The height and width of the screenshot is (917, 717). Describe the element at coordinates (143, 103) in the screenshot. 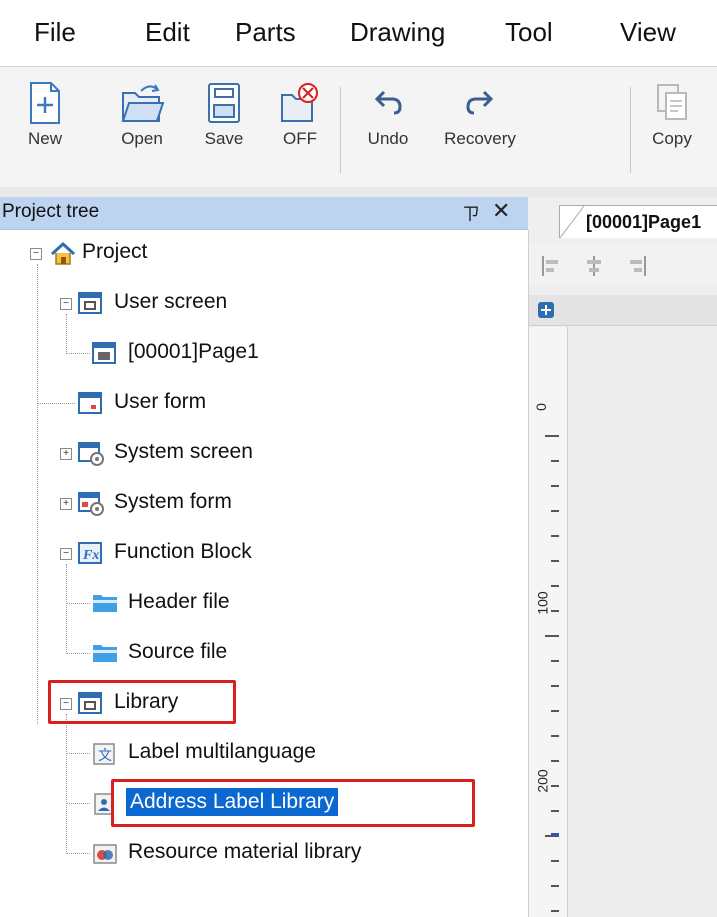

I see `open-folder-icon` at that location.